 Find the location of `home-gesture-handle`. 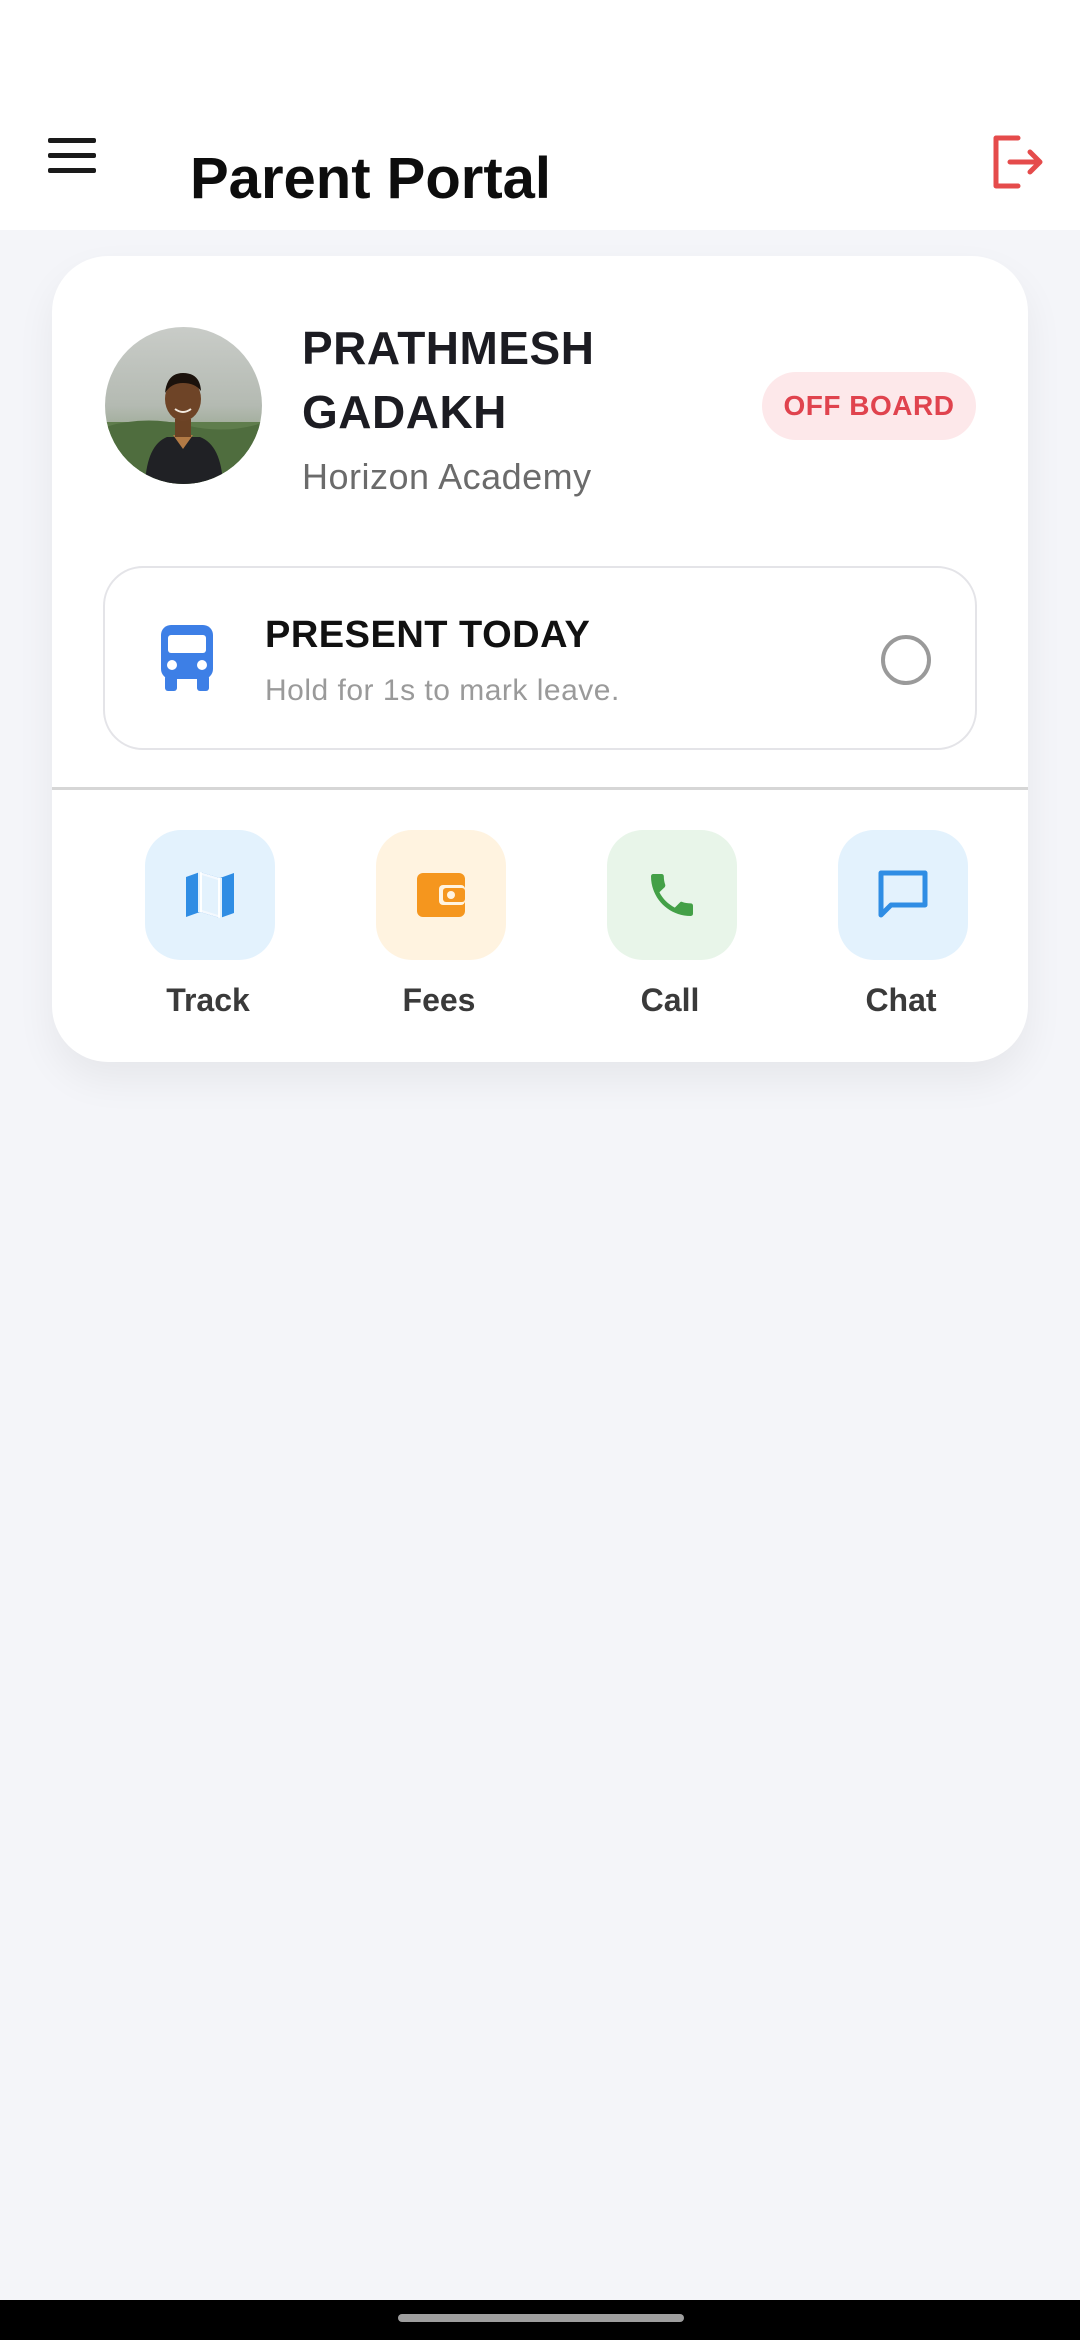

home-gesture-handle is located at coordinates (541, 2318).